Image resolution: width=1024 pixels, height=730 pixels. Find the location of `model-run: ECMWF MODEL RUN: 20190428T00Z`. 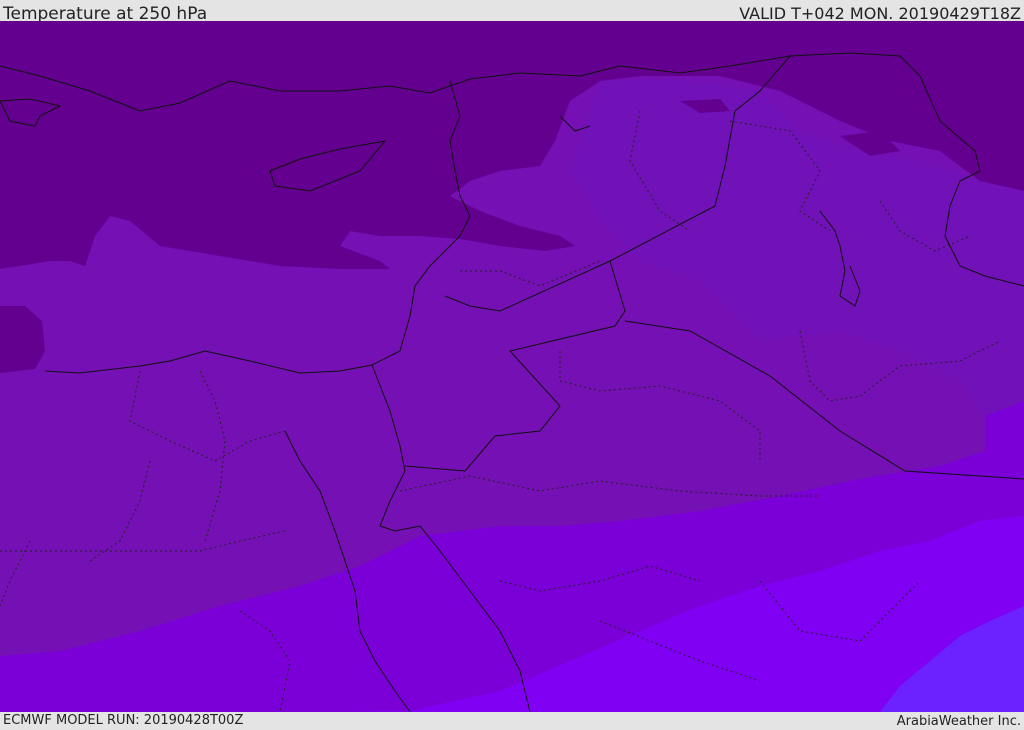

model-run: ECMWF MODEL RUN: 20190428T00Z is located at coordinates (123, 720).